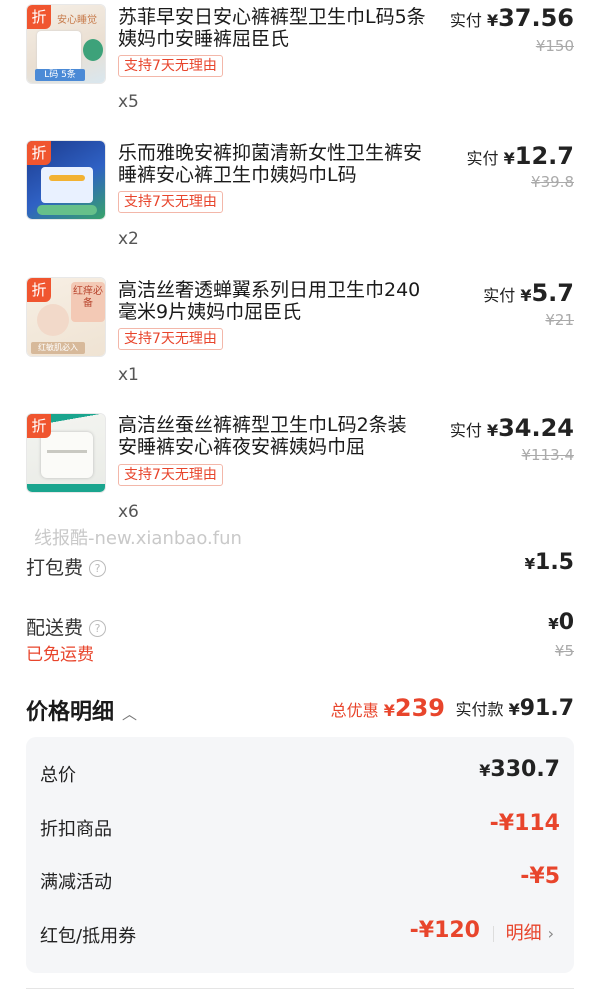 The height and width of the screenshot is (994, 600). I want to click on total-paid-label: 实付款, so click(479, 709).